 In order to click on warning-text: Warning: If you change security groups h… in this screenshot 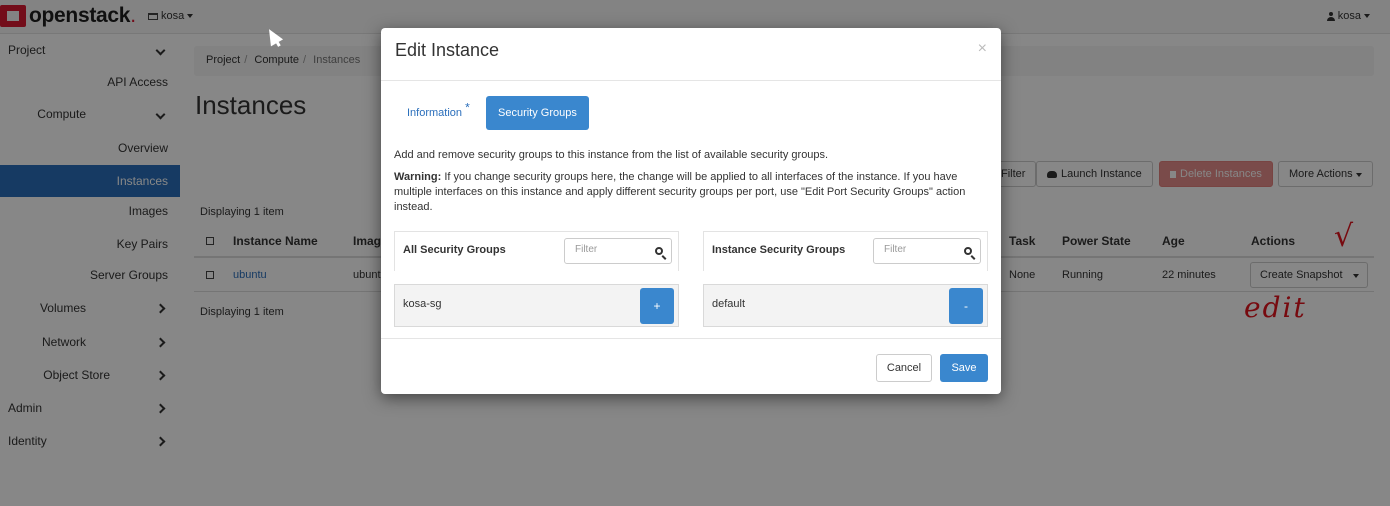, I will do `click(691, 192)`.